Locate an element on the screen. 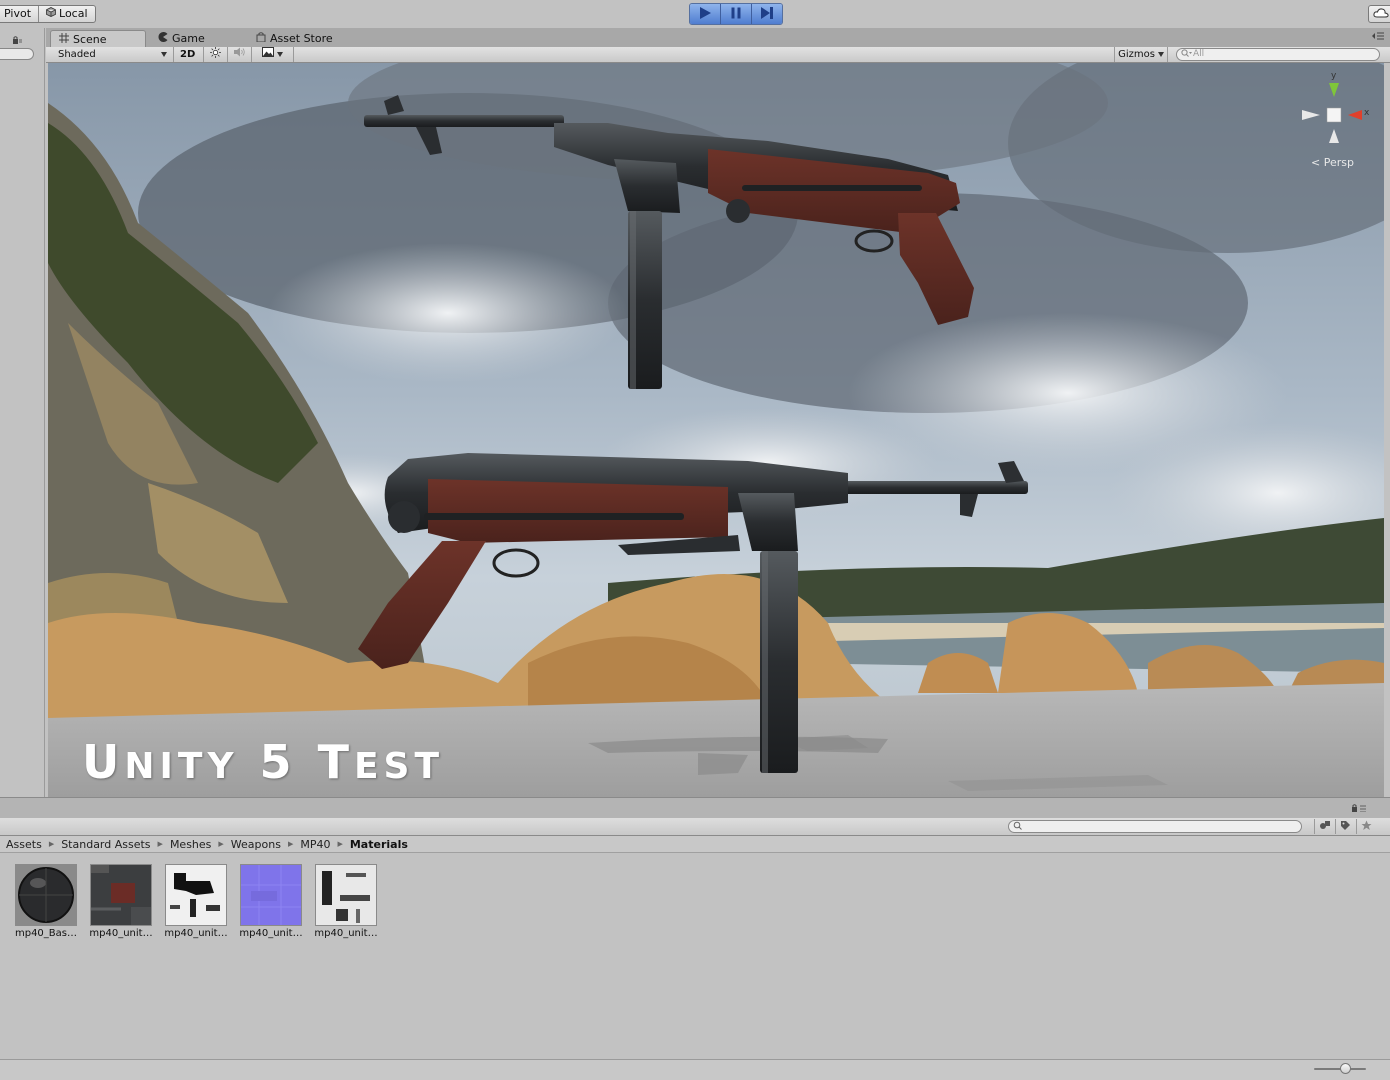 This screenshot has width=1390, height=1080. star-icon is located at coordinates (1366, 827).